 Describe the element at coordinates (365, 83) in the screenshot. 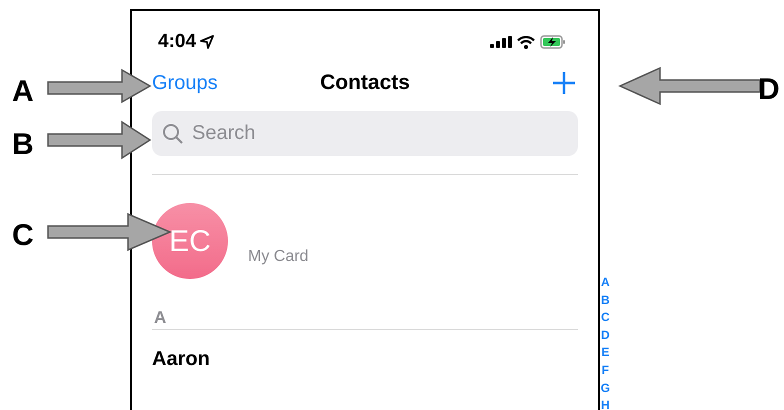

I see `screen-title: Contacts` at that location.